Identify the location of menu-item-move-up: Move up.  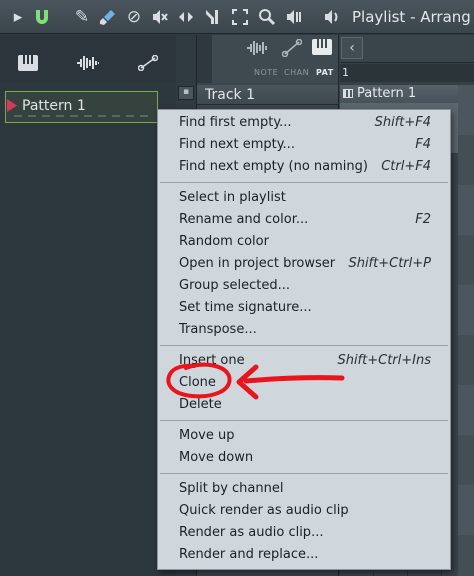
(304, 436).